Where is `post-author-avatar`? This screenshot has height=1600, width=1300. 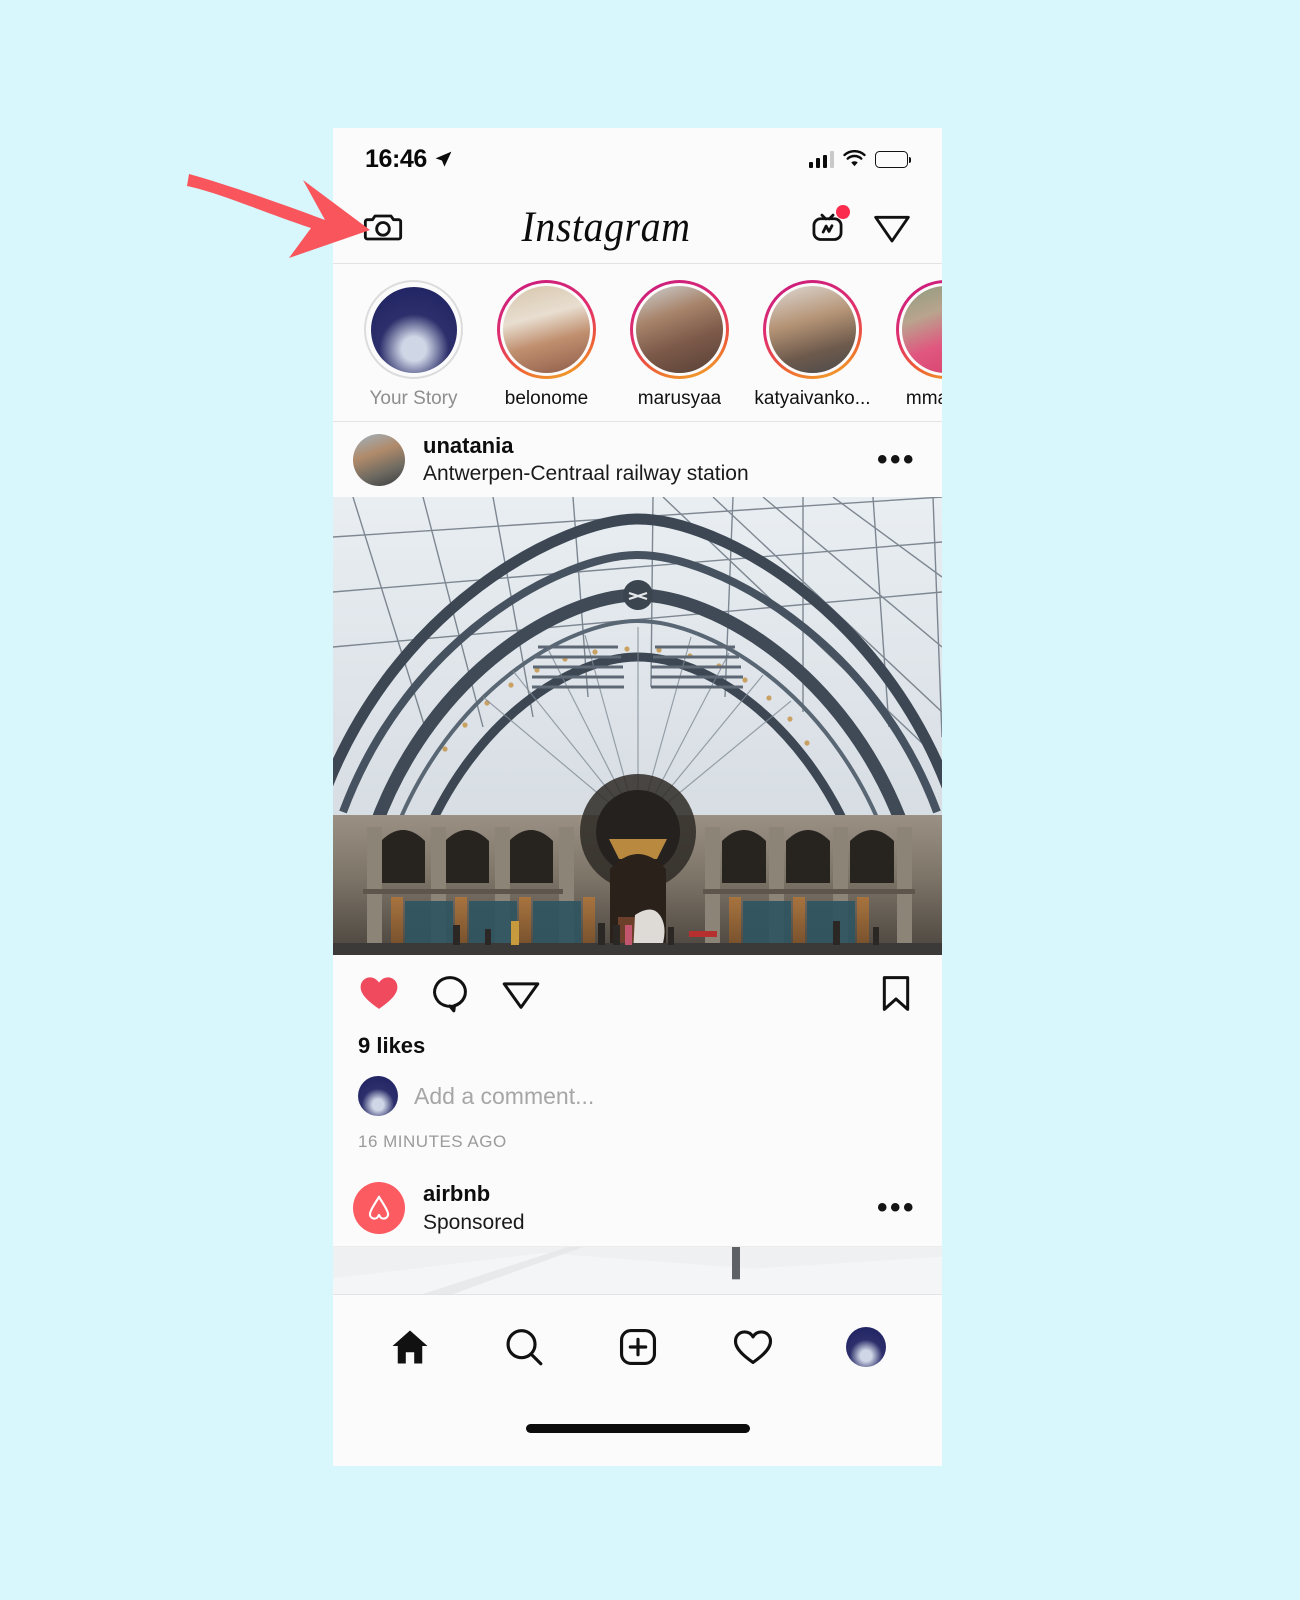 post-author-avatar is located at coordinates (379, 459).